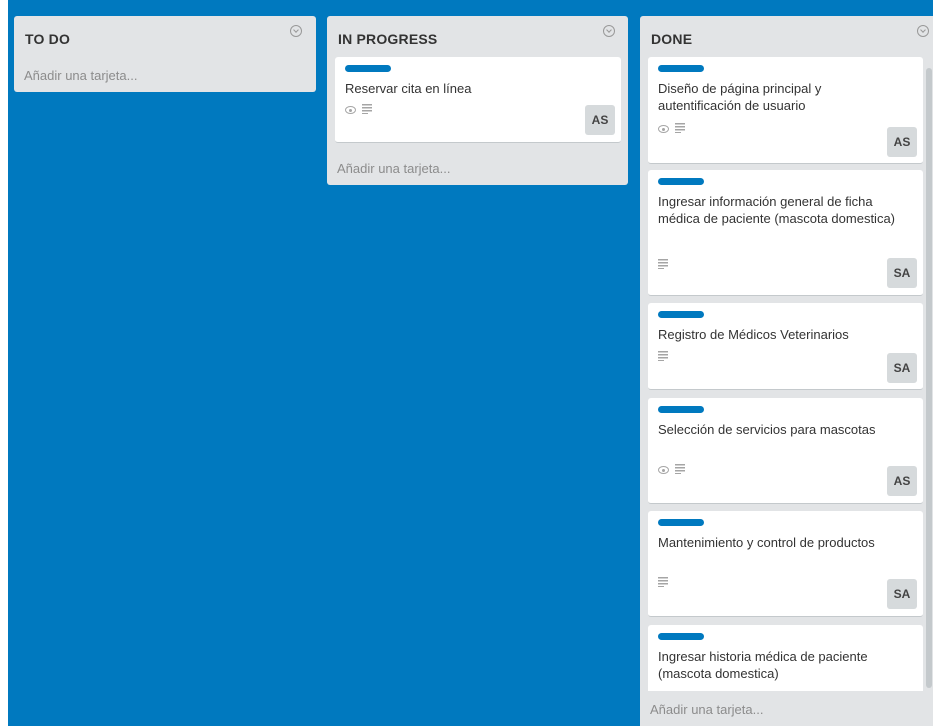 This screenshot has height=726, width=933. What do you see at coordinates (672, 39) in the screenshot?
I see `list-title: DONE` at bounding box center [672, 39].